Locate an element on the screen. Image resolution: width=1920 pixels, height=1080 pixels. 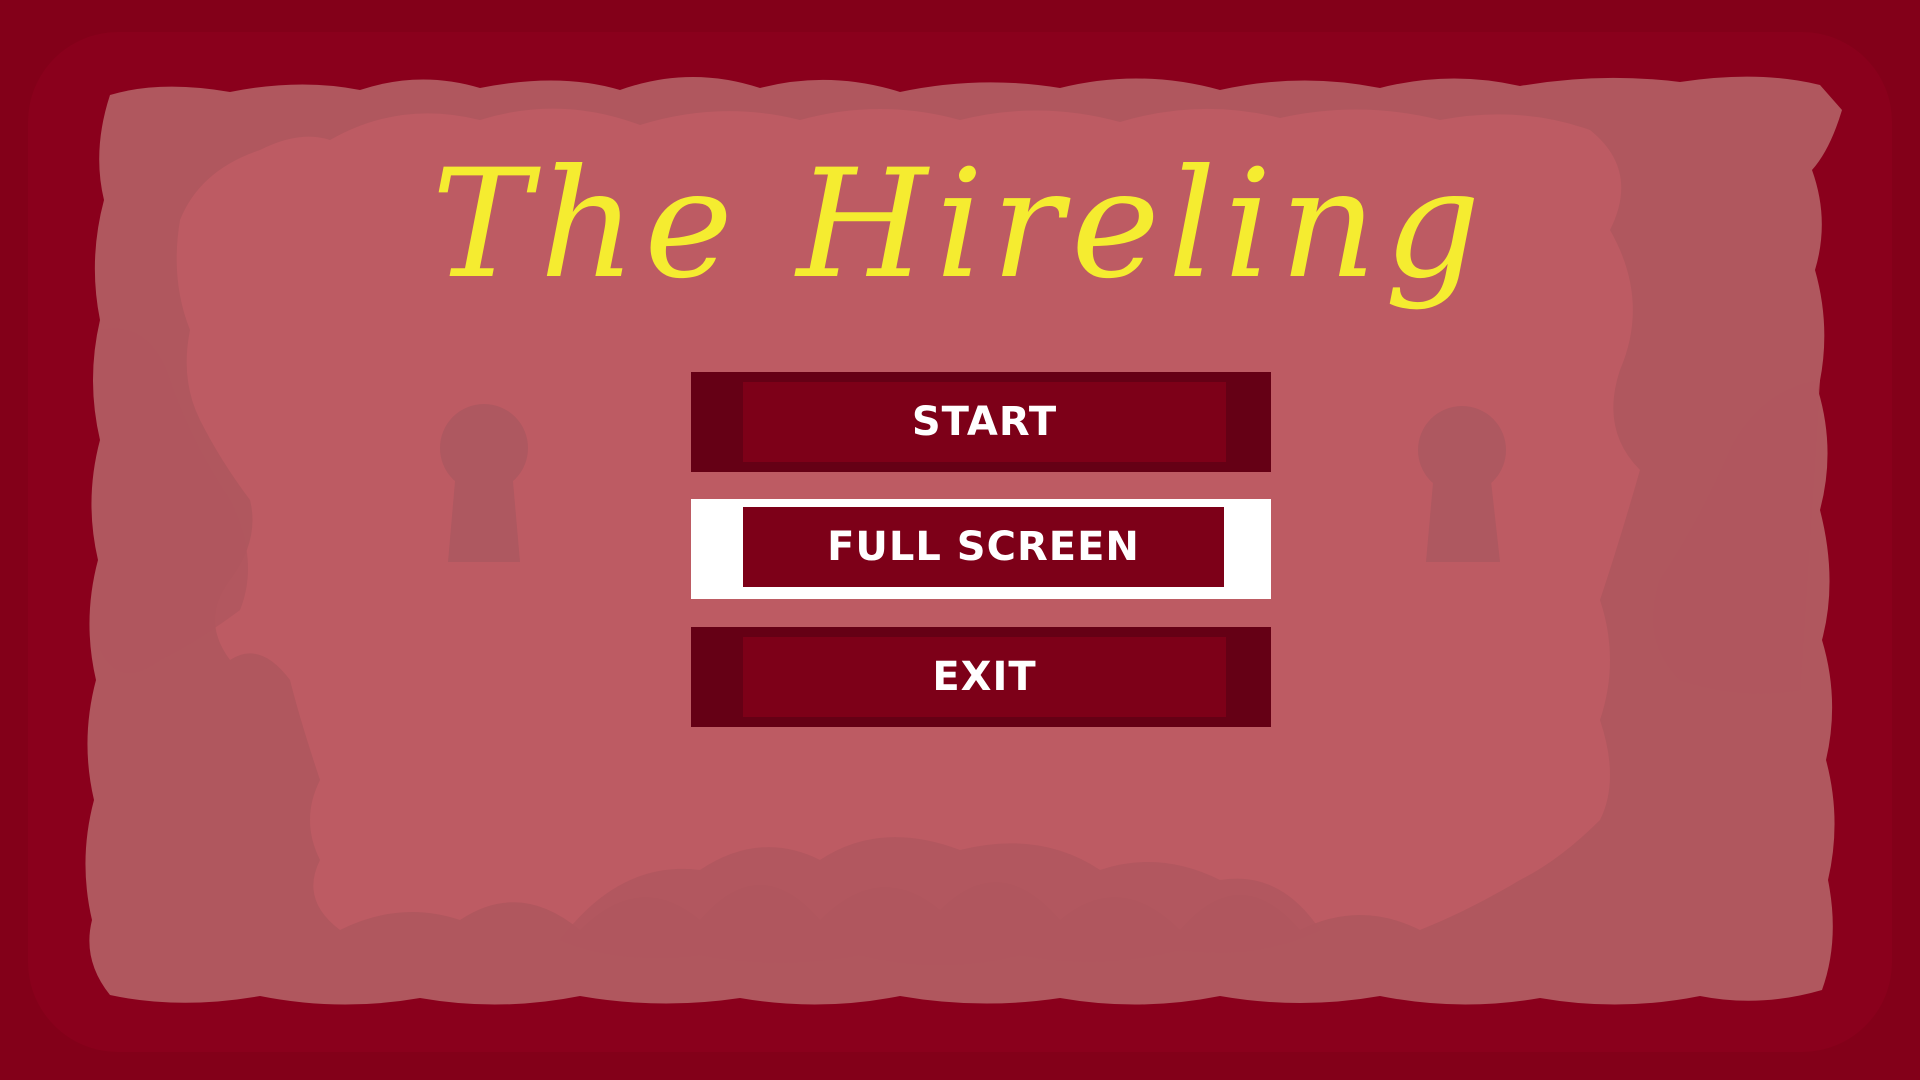
exit-button: Exit is located at coordinates (981, 677).